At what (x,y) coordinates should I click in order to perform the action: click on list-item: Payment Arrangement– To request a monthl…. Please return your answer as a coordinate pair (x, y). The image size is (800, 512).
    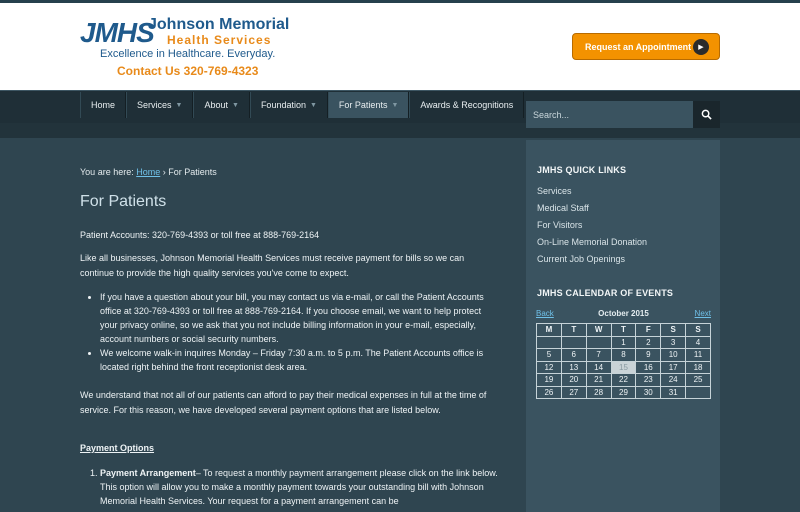
    Looking at the image, I should click on (300, 487).